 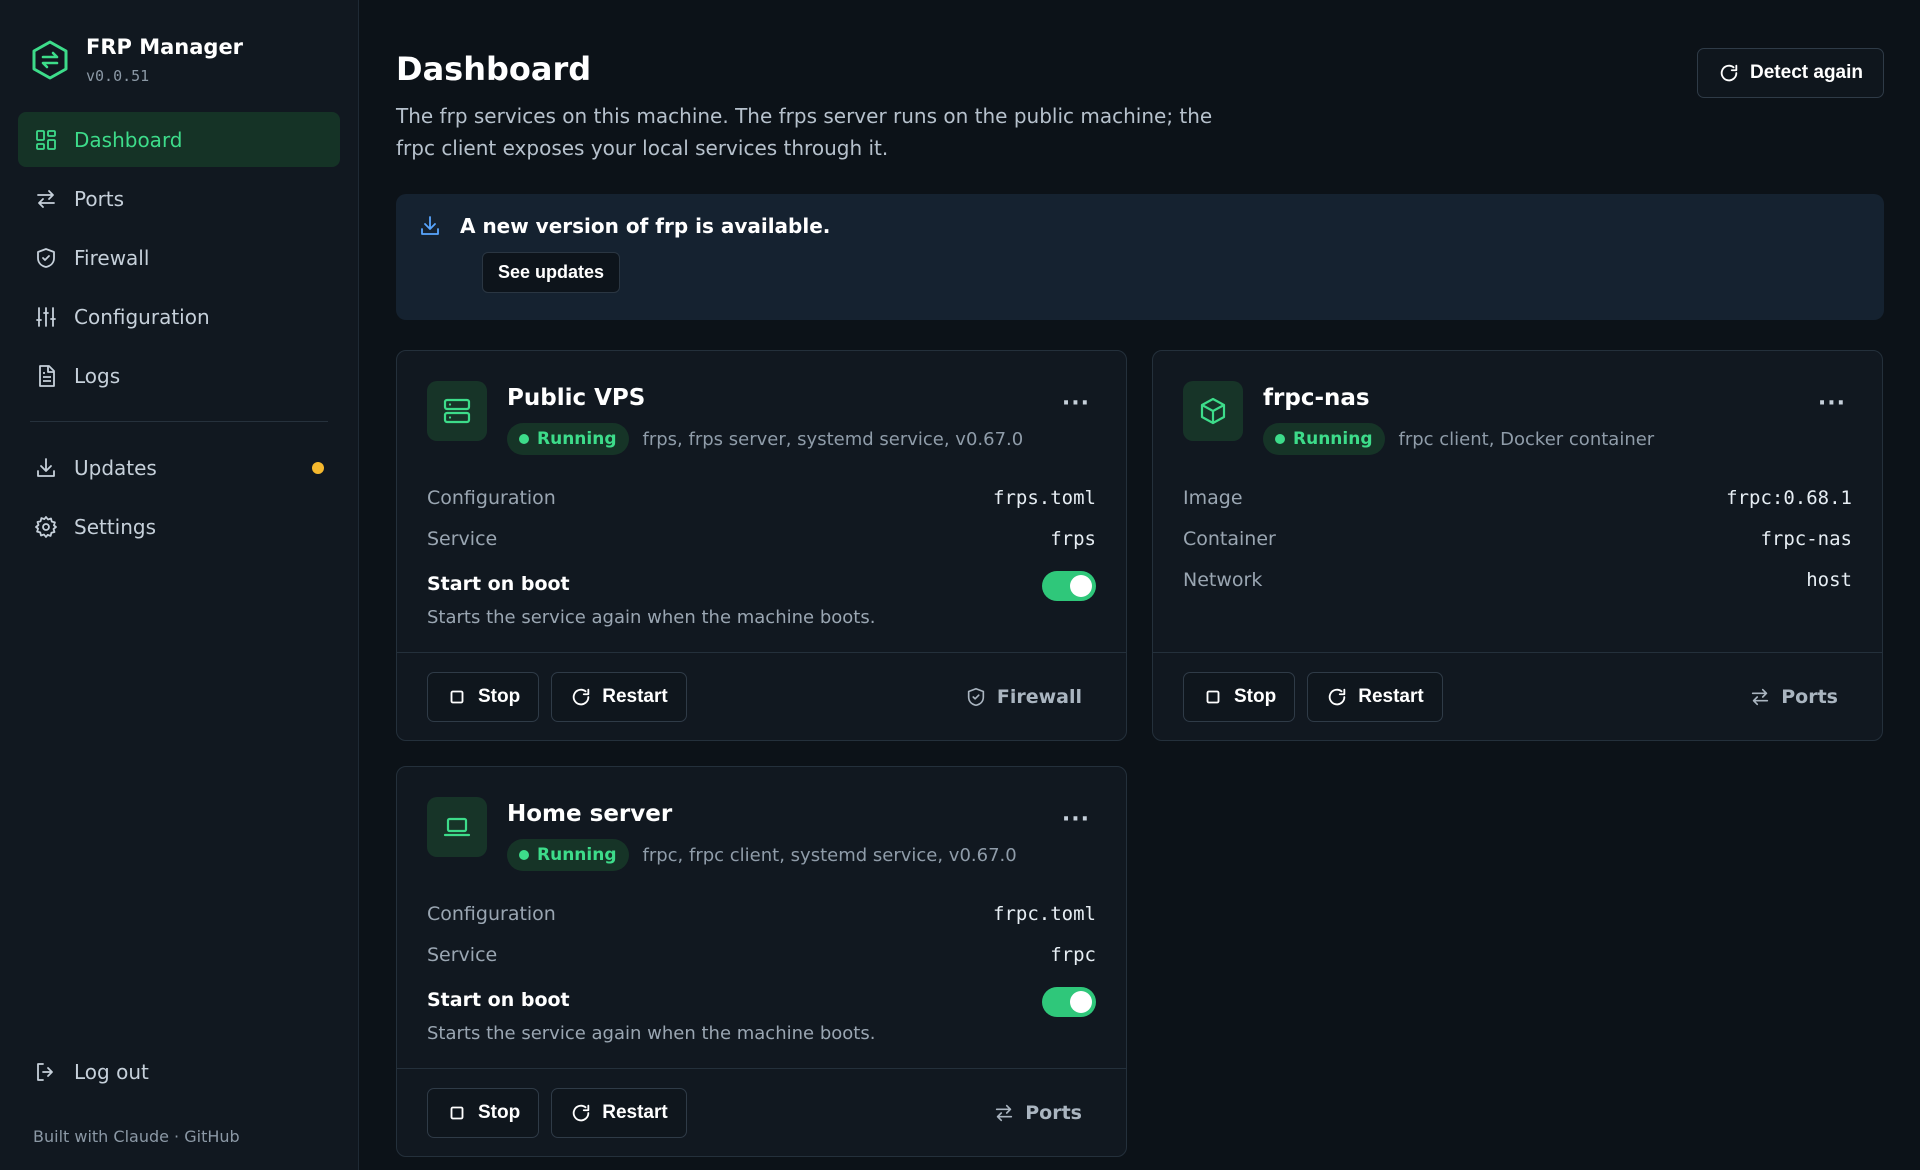 What do you see at coordinates (1829, 579) in the screenshot?
I see `kv-value: host` at bounding box center [1829, 579].